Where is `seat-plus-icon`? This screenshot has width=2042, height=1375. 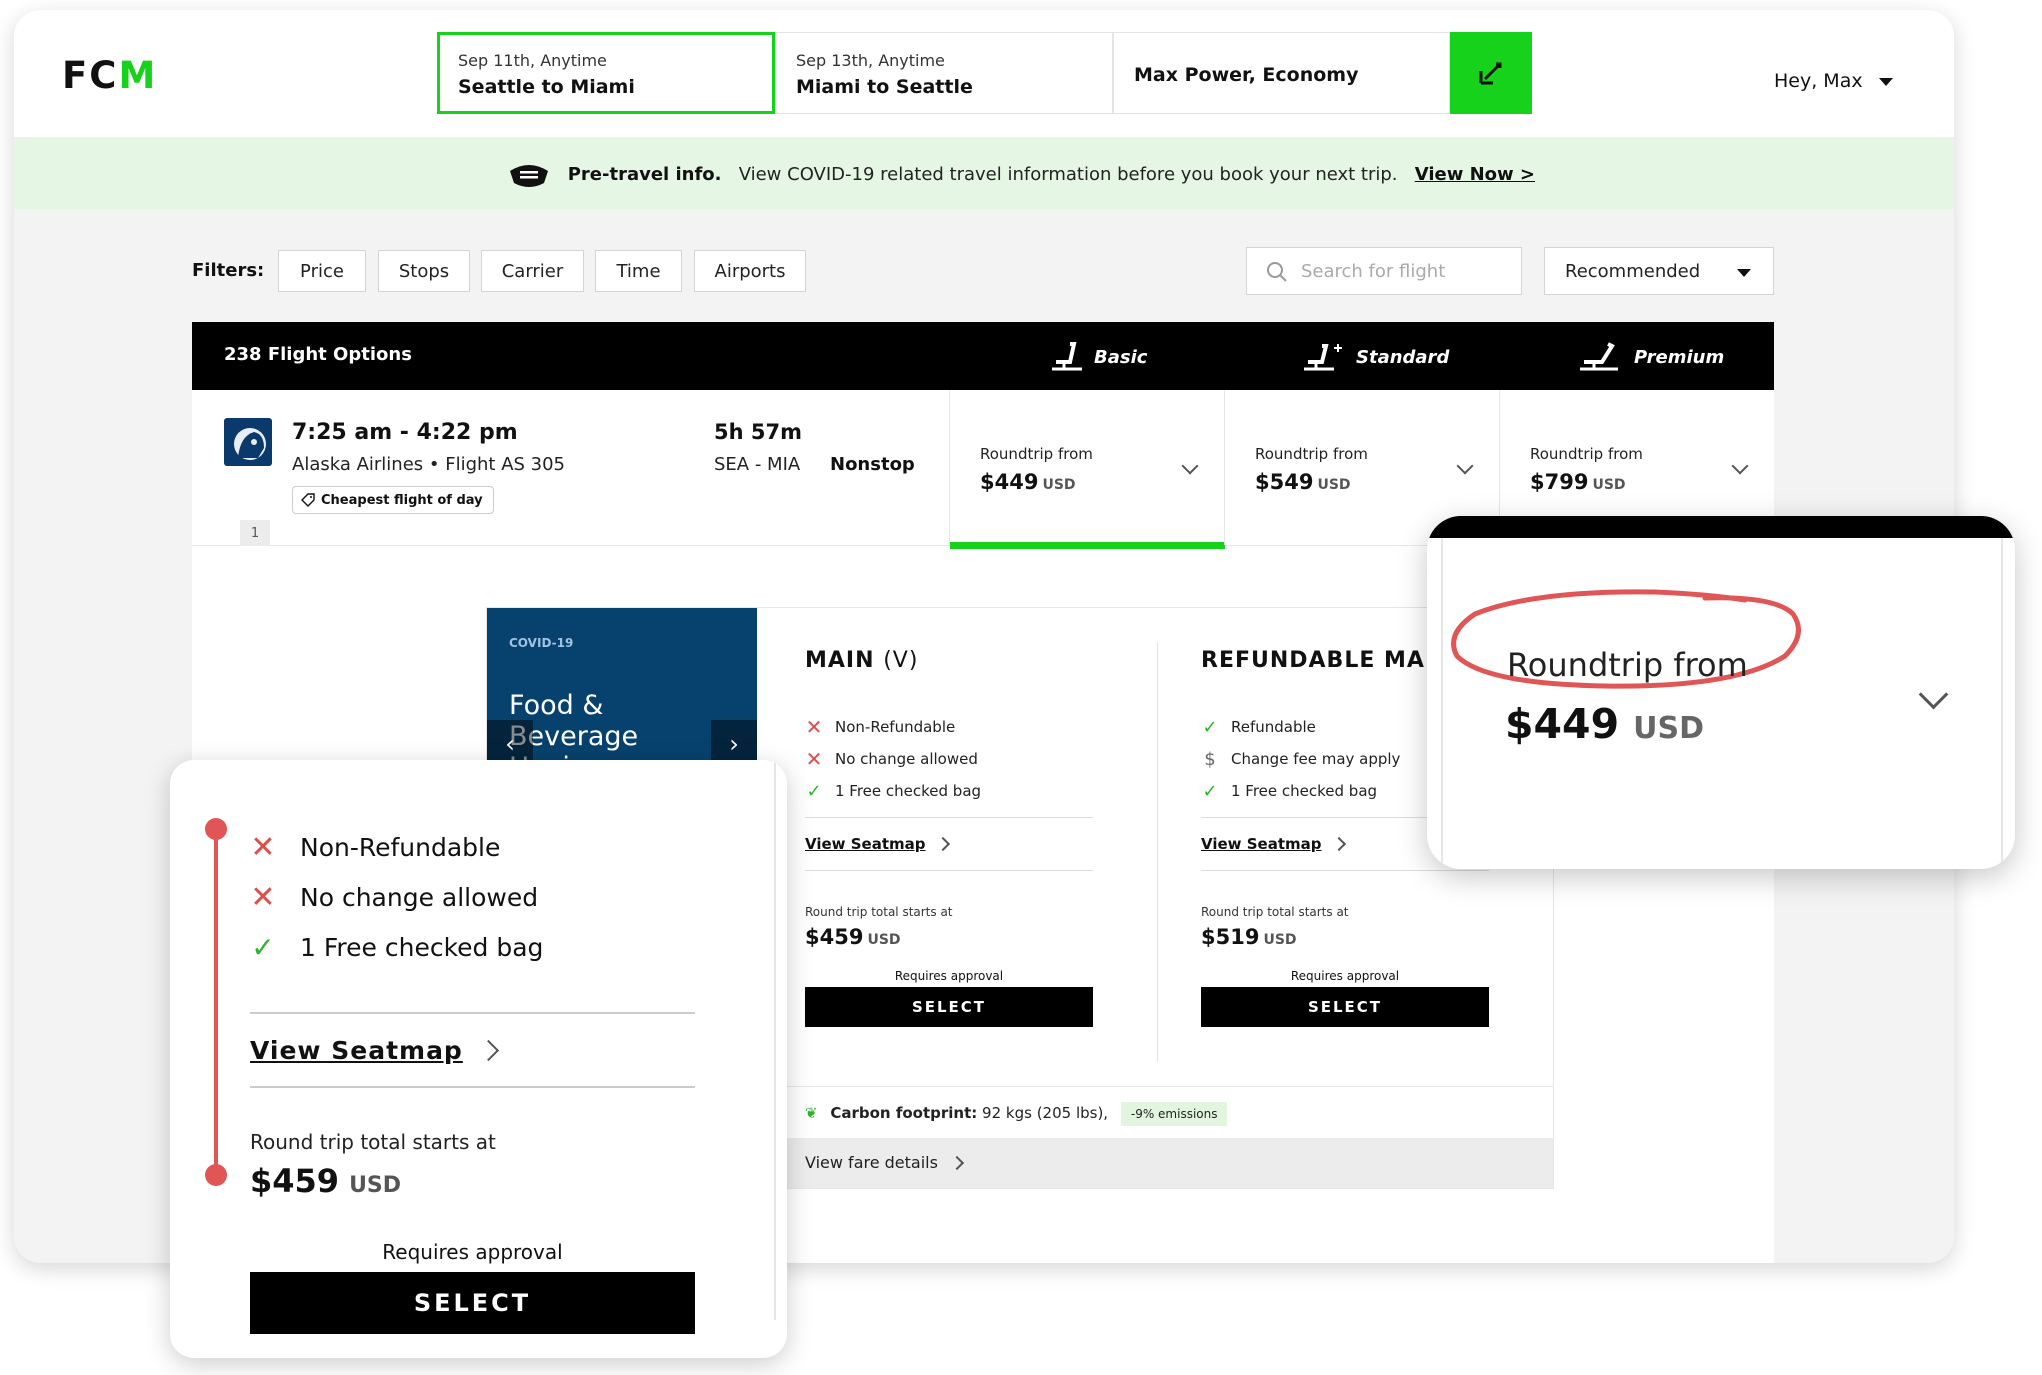 seat-plus-icon is located at coordinates (1323, 357).